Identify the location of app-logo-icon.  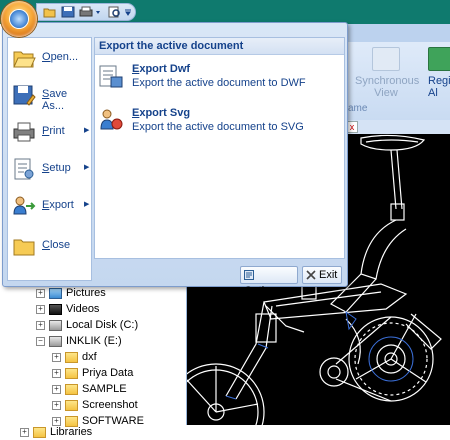
(19, 19).